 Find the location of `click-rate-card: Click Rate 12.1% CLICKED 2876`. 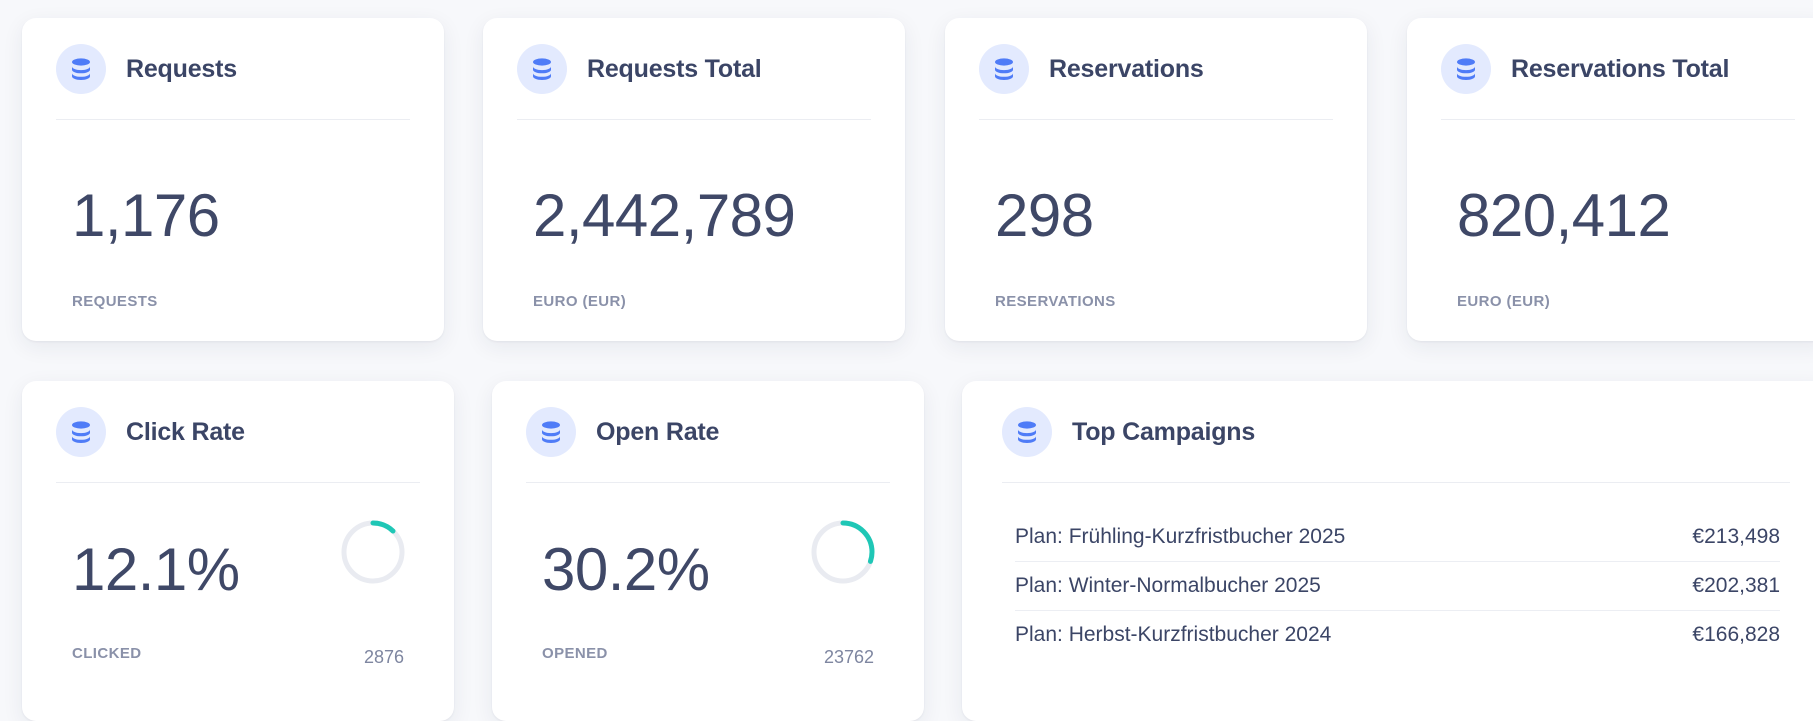

click-rate-card: Click Rate 12.1% CLICKED 2876 is located at coordinates (238, 551).